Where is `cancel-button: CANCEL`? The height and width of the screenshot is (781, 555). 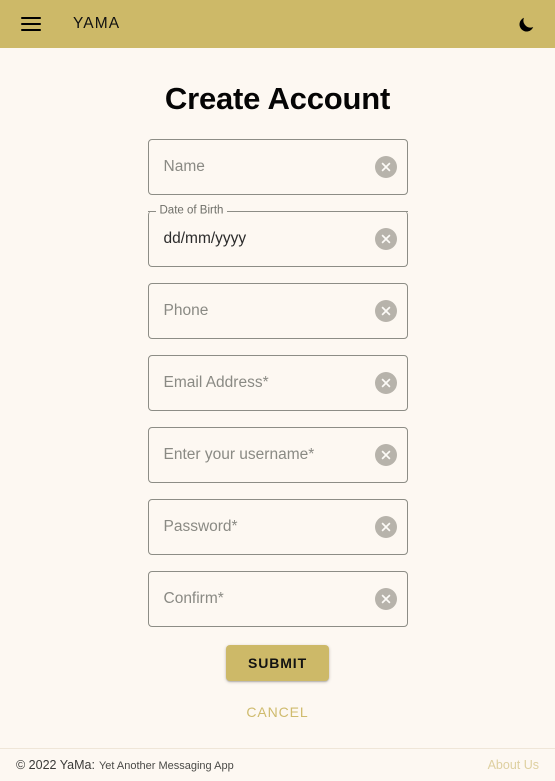 cancel-button: CANCEL is located at coordinates (277, 712).